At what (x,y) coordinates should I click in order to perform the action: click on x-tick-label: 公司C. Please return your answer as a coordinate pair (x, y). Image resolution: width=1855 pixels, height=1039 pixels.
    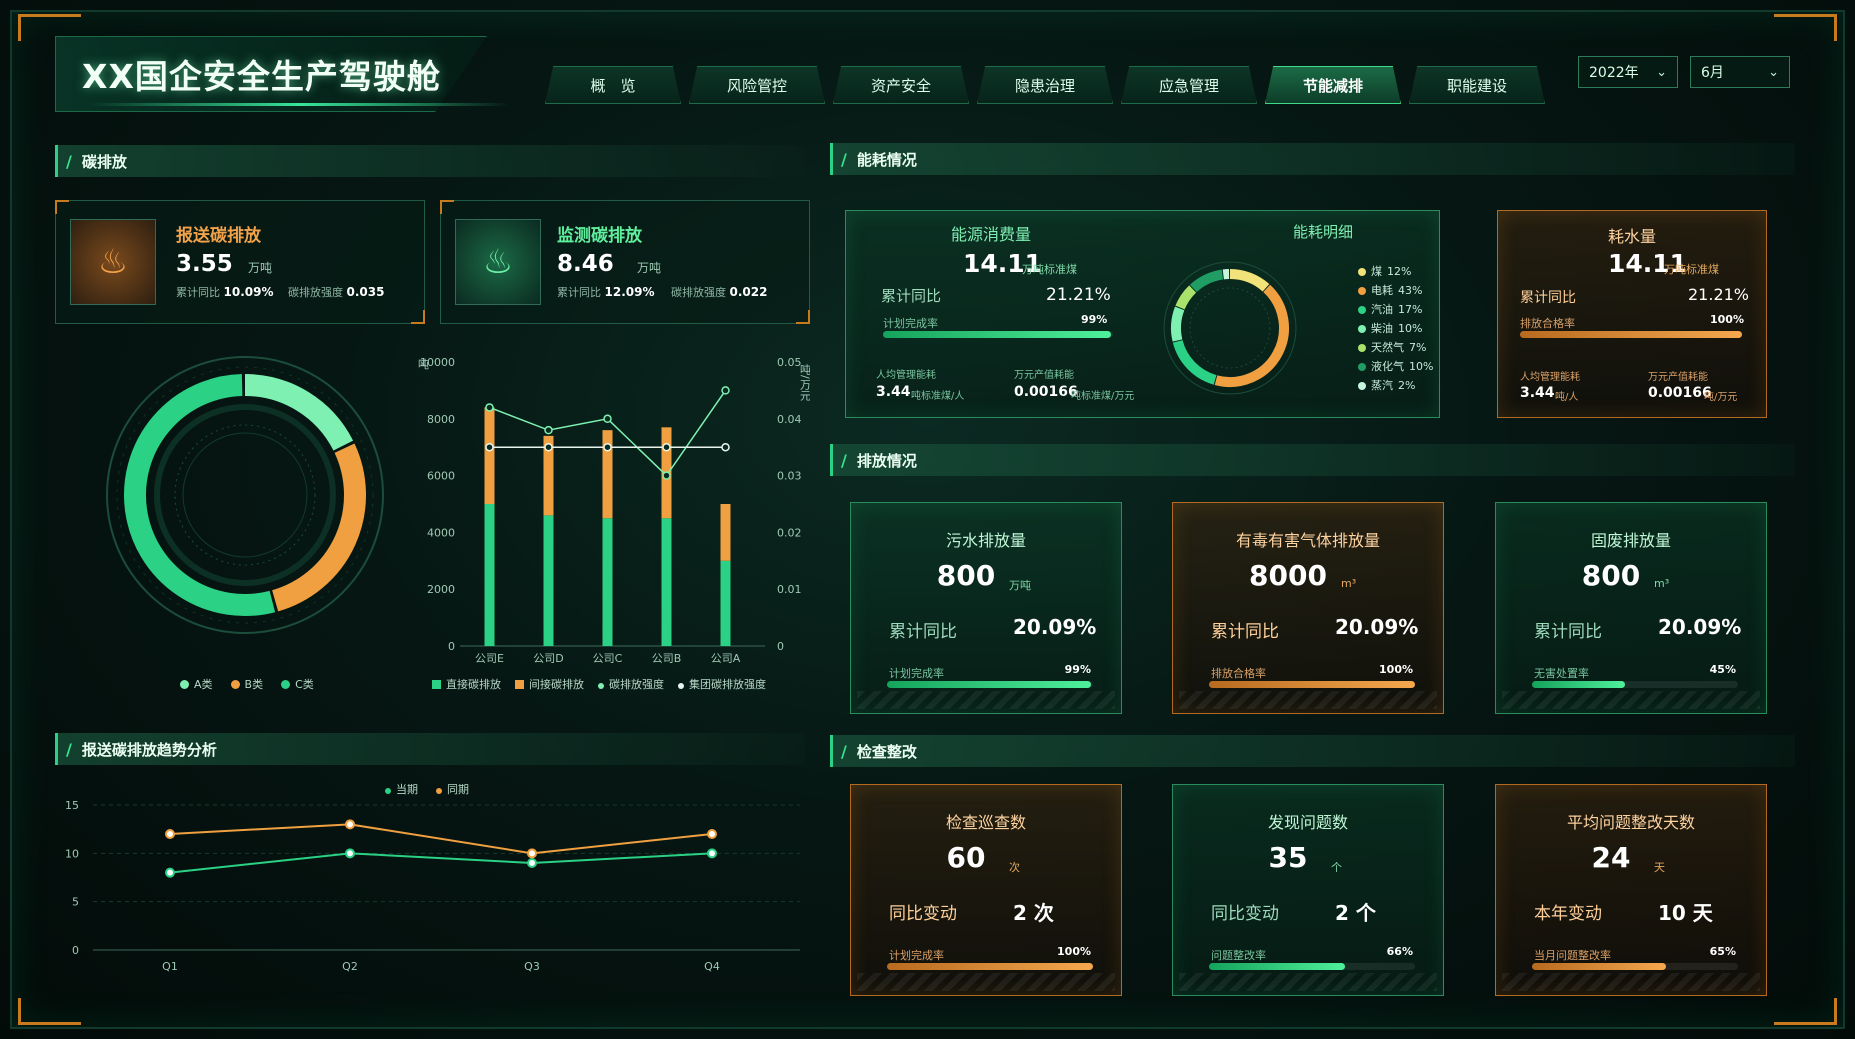
    Looking at the image, I should click on (608, 658).